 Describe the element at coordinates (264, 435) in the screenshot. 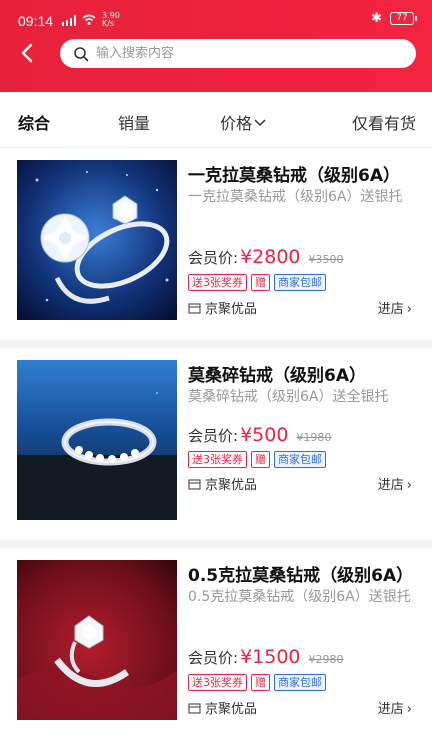

I see `member-price: ¥500` at that location.